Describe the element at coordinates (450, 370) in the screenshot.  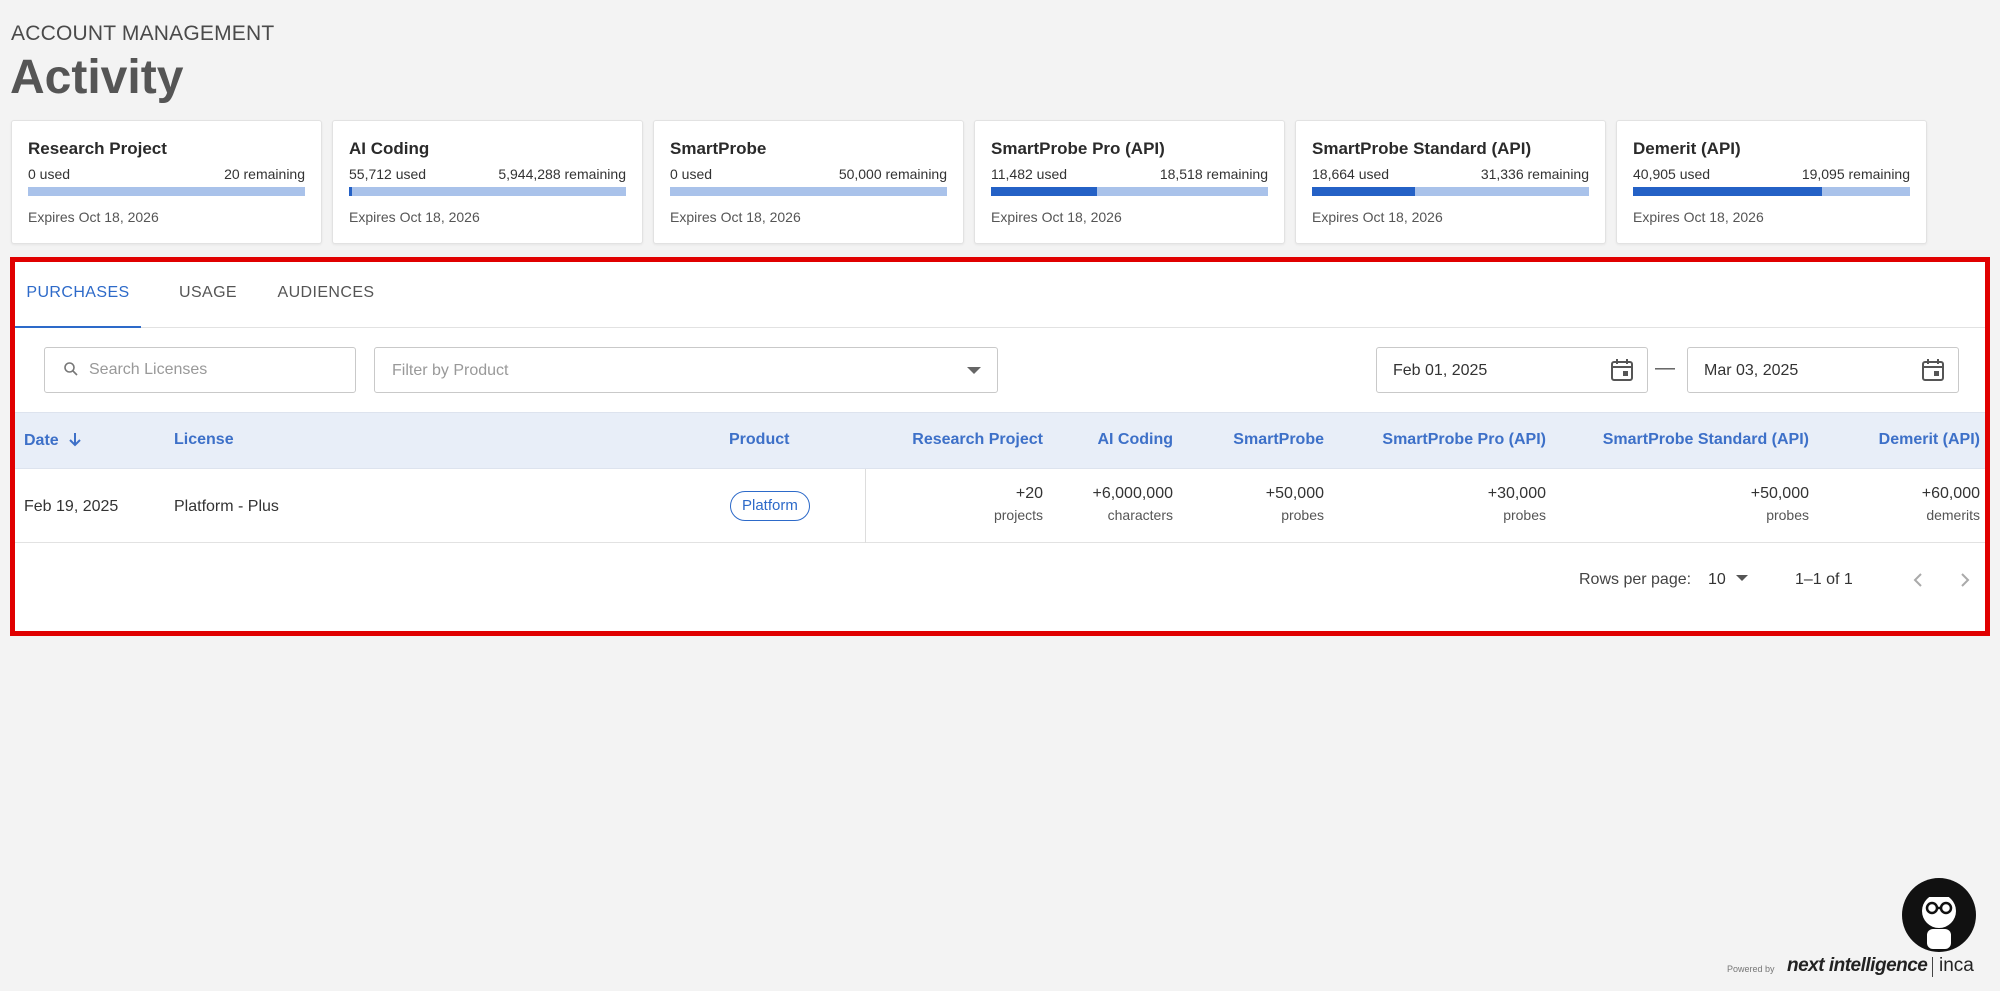
I see `product-filter-placeholder: Filter by Product` at that location.